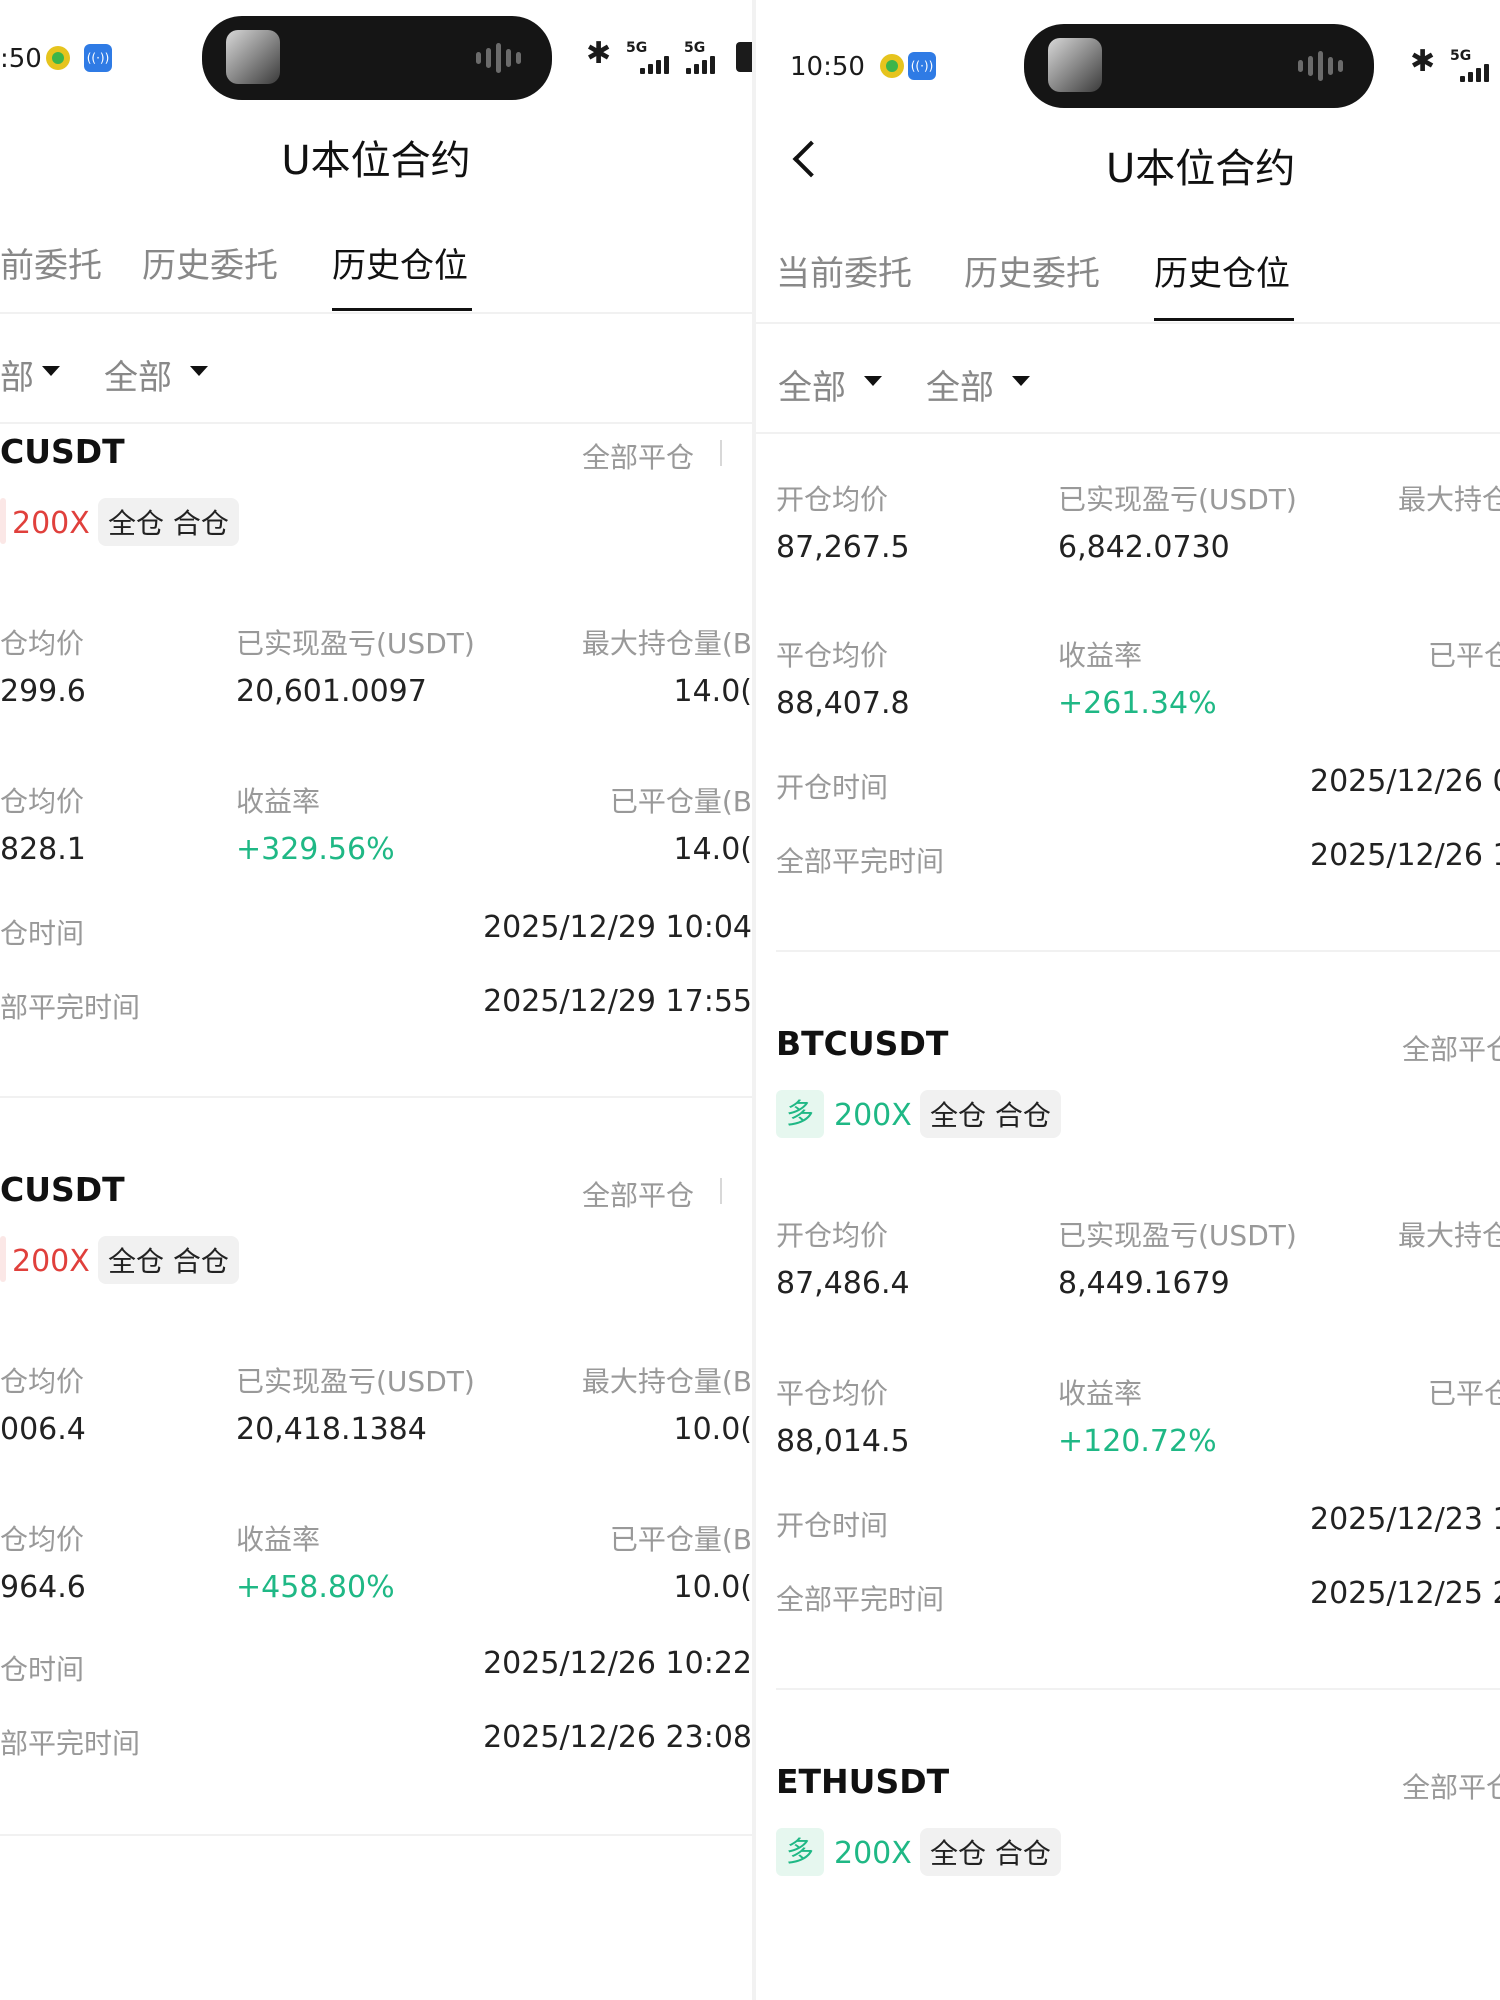 This screenshot has height=2000, width=1500. What do you see at coordinates (744, 57) in the screenshot?
I see `battery-icon` at bounding box center [744, 57].